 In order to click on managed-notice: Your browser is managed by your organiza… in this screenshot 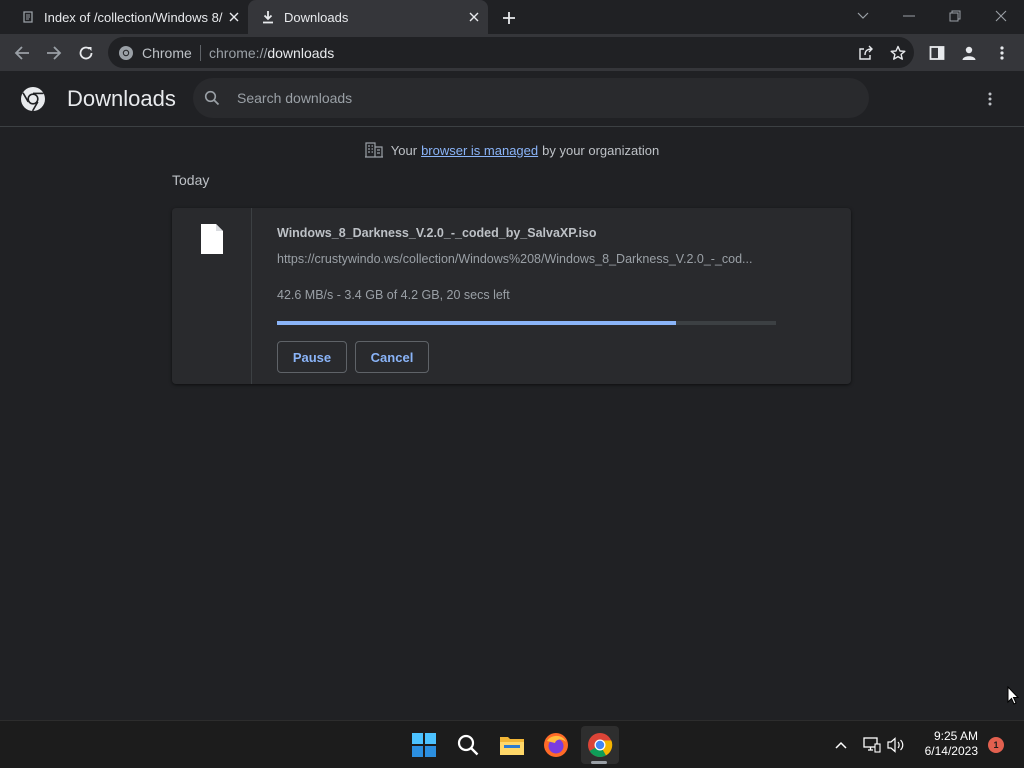, I will do `click(512, 150)`.